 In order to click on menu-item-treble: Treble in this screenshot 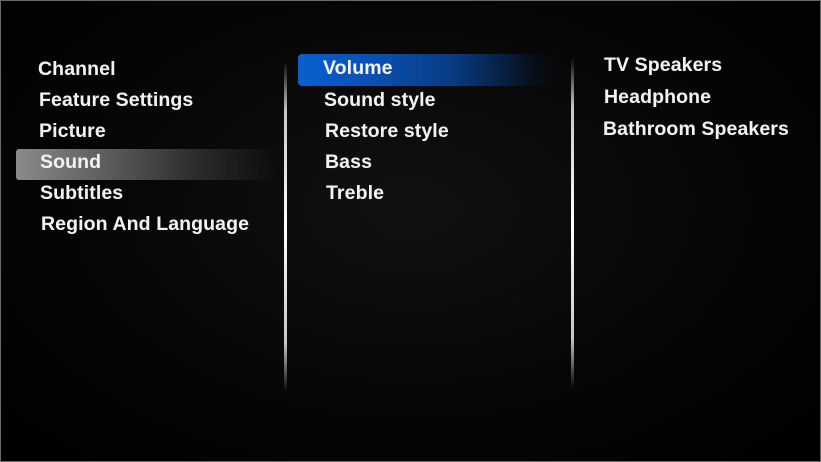, I will do `click(355, 193)`.